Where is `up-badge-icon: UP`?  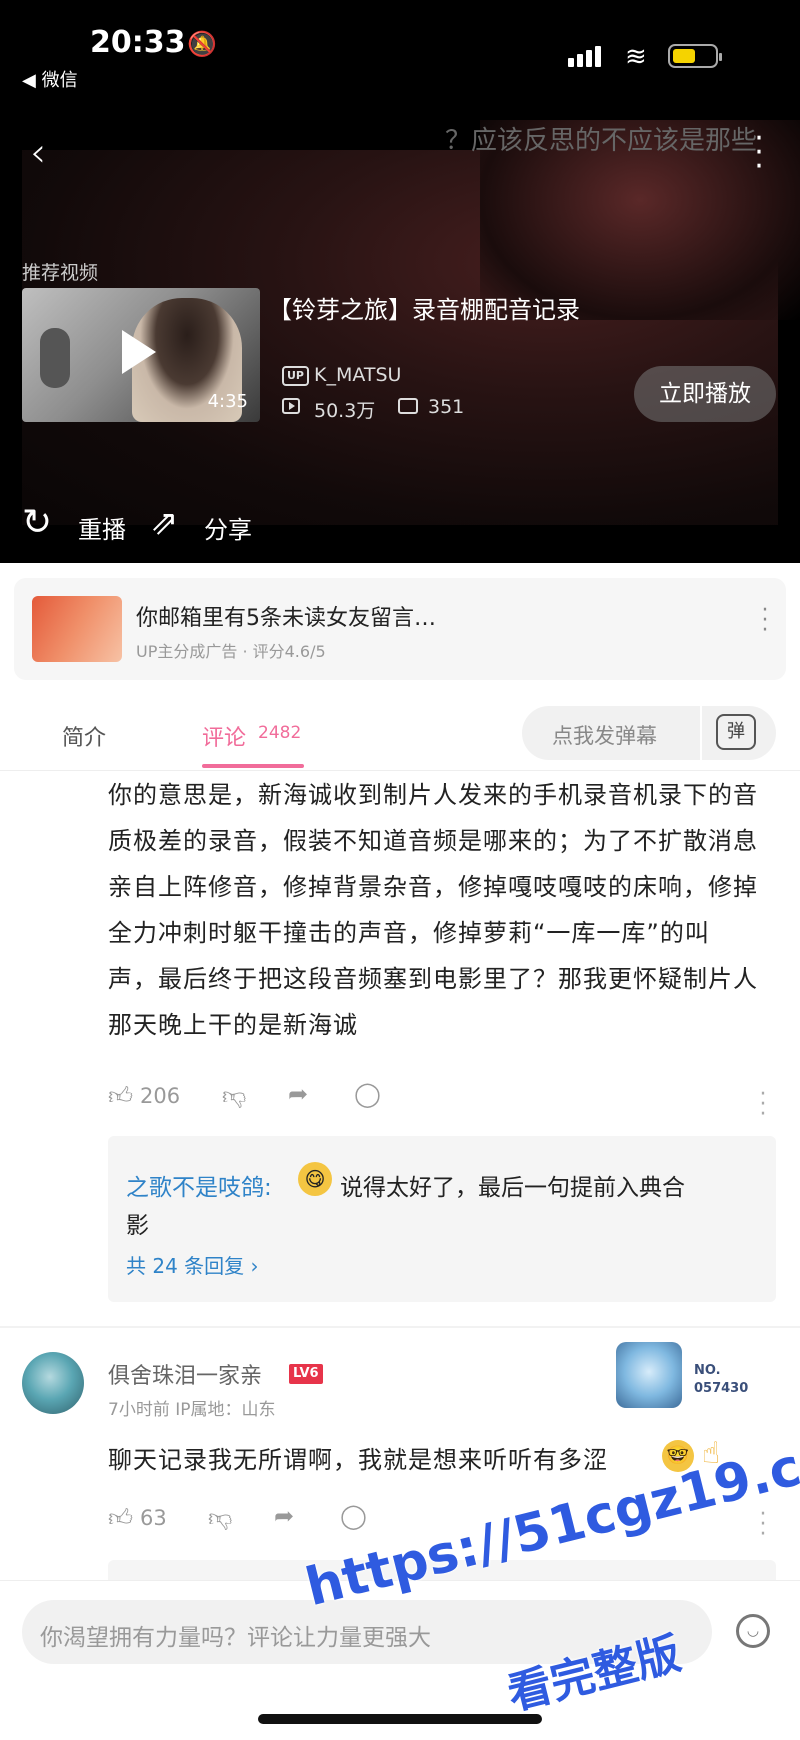 up-badge-icon: UP is located at coordinates (295, 376).